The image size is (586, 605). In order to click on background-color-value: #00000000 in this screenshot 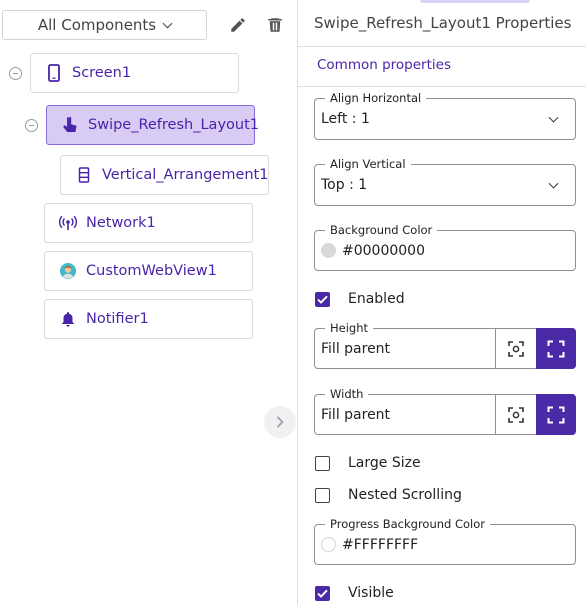, I will do `click(383, 250)`.